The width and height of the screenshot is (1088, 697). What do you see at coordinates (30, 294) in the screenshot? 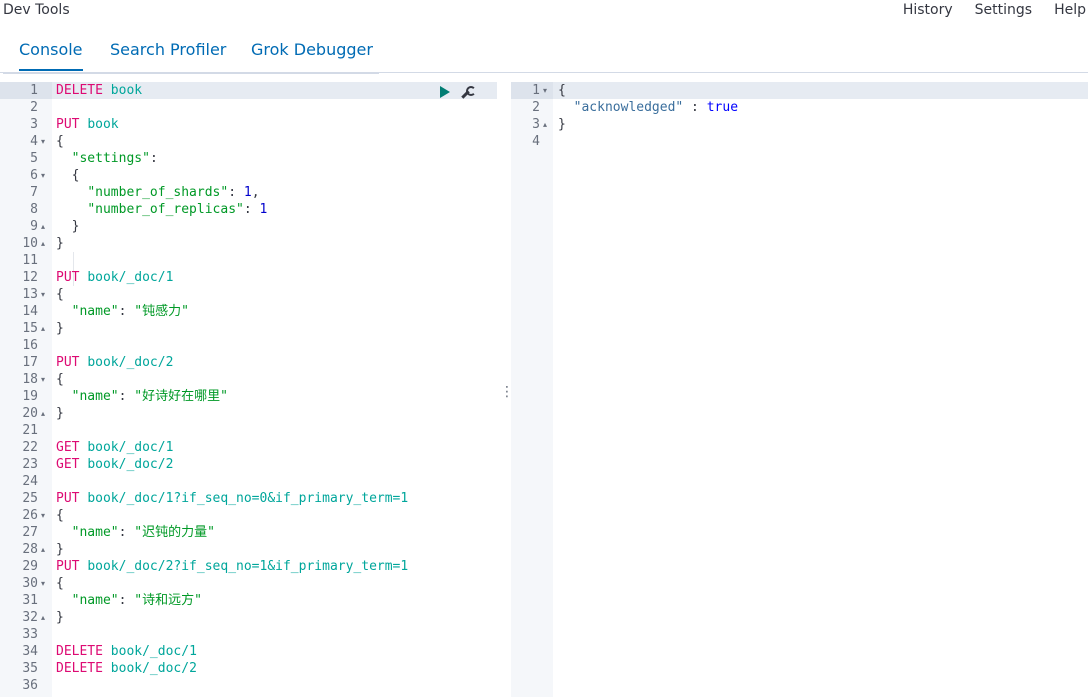
I see `line-number: 13` at bounding box center [30, 294].